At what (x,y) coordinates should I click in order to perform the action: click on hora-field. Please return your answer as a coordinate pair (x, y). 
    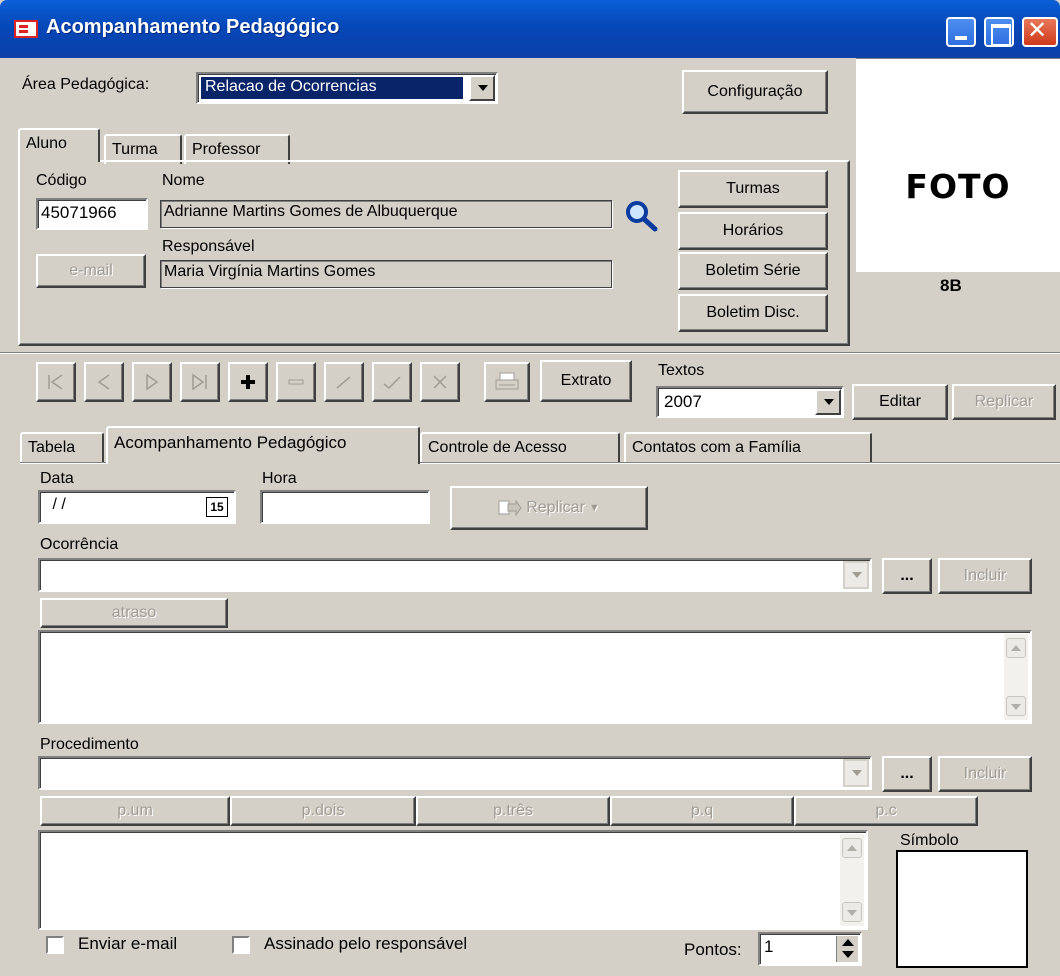
    Looking at the image, I should click on (345, 507).